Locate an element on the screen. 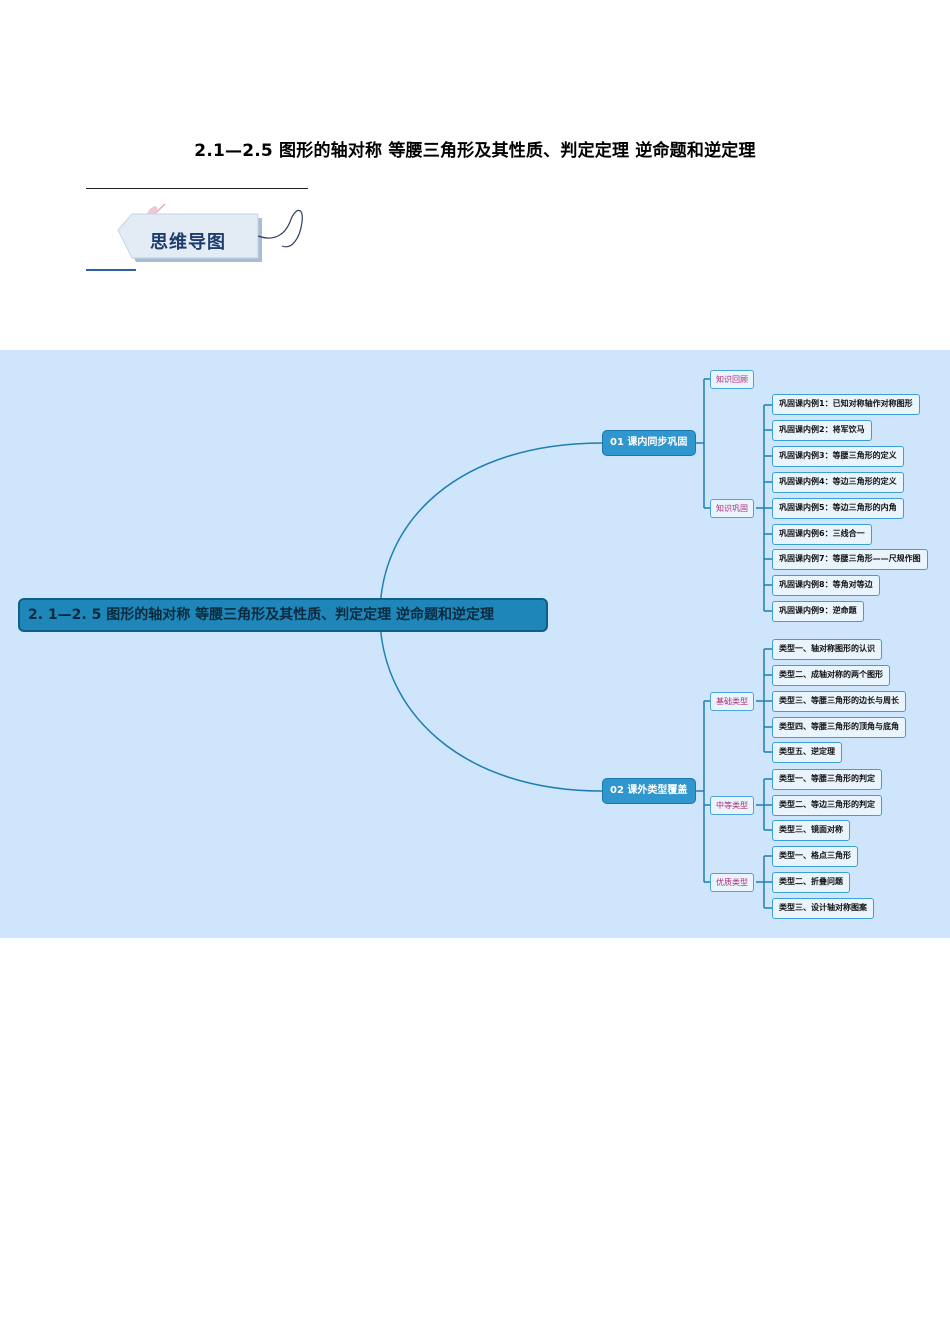  leaf-node: 类型一、轴对称图形的认识 is located at coordinates (827, 649).